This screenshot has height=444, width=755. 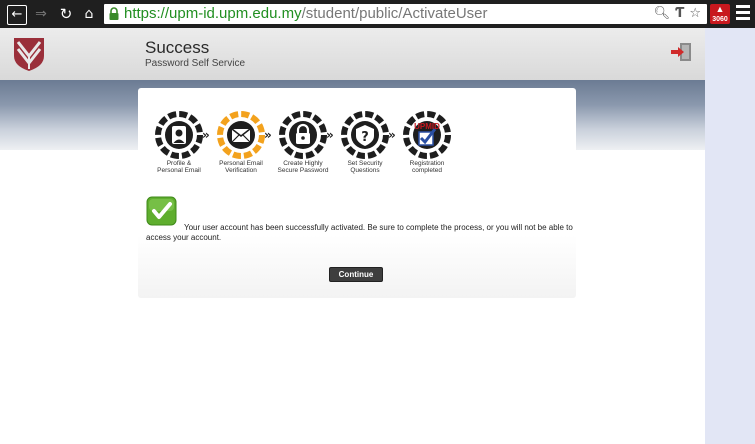 What do you see at coordinates (695, 14) in the screenshot?
I see `bookmark-star-icon: ☆` at bounding box center [695, 14].